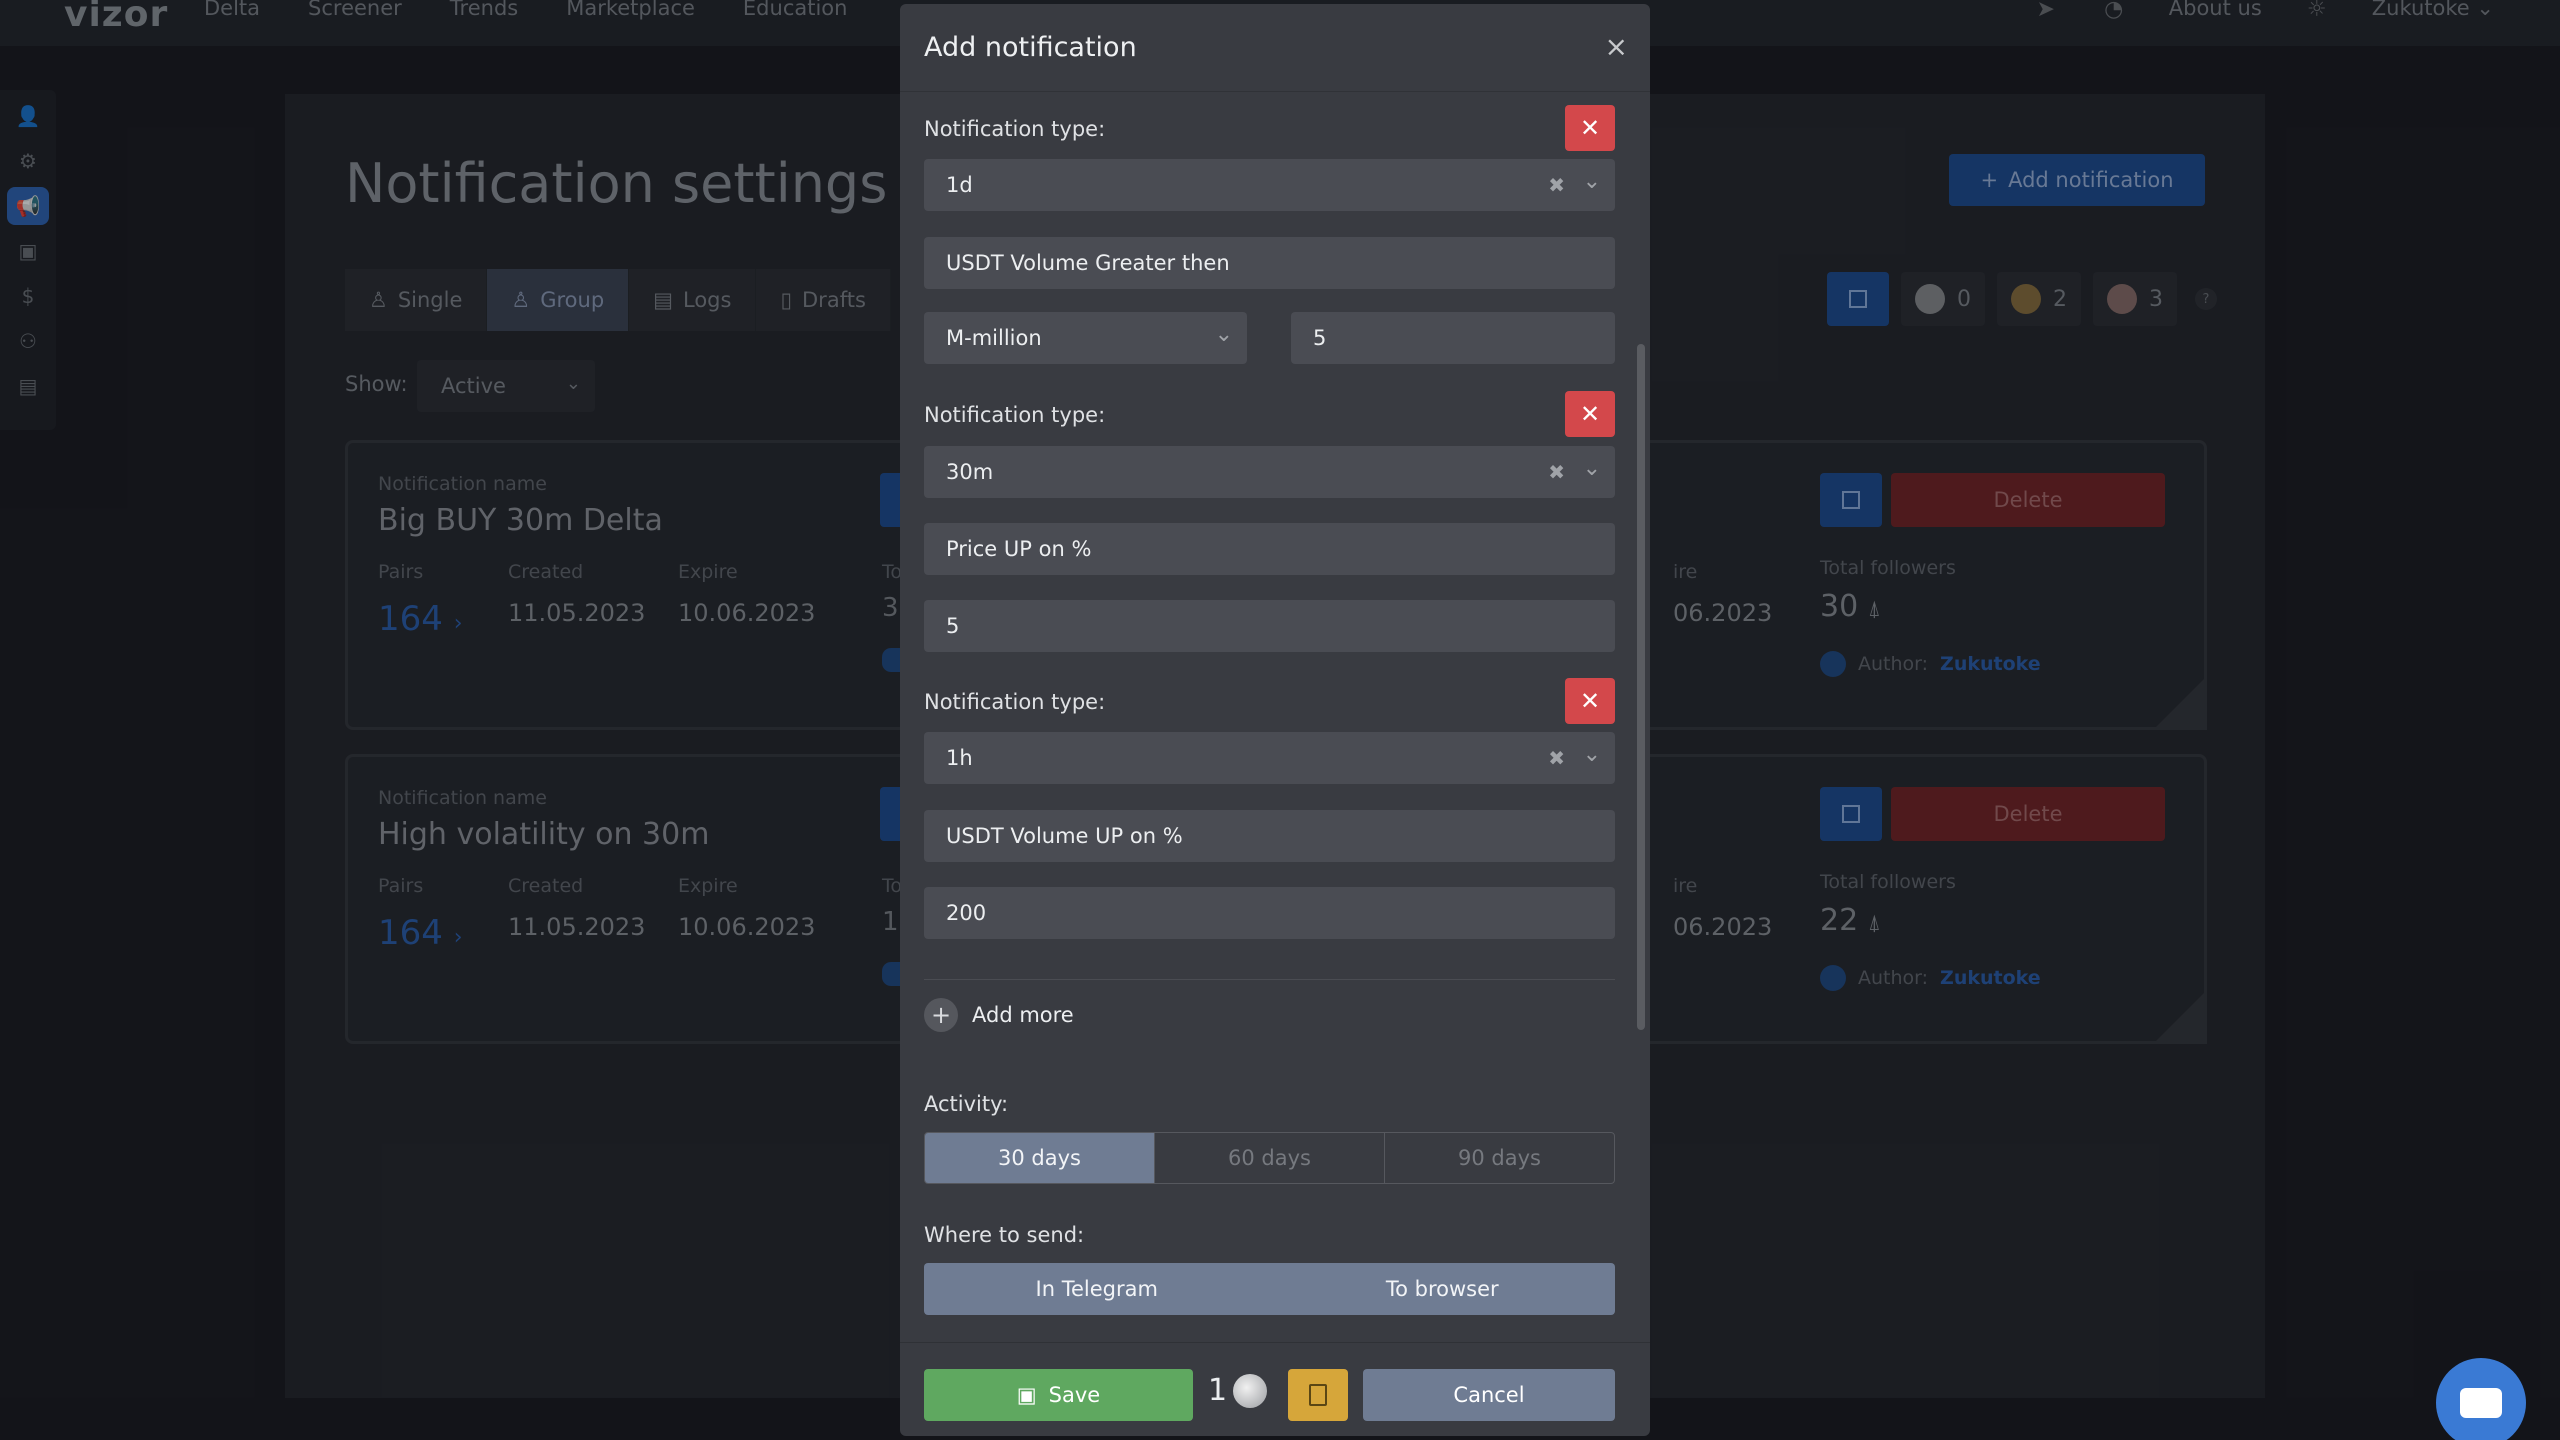  I want to click on save-draft-button, so click(1318, 1395).